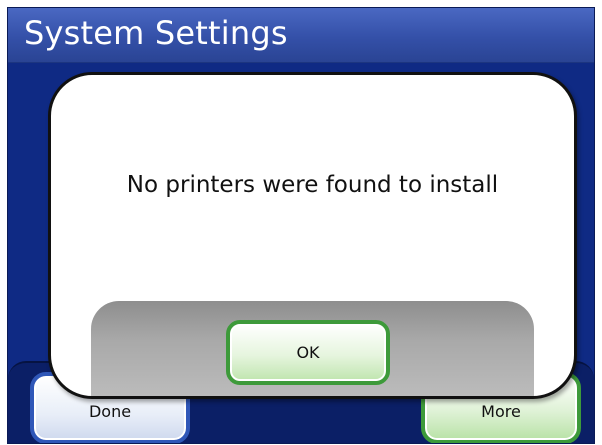 Image resolution: width=602 pixels, height=445 pixels. I want to click on title-bar: System Settings, so click(301, 35).